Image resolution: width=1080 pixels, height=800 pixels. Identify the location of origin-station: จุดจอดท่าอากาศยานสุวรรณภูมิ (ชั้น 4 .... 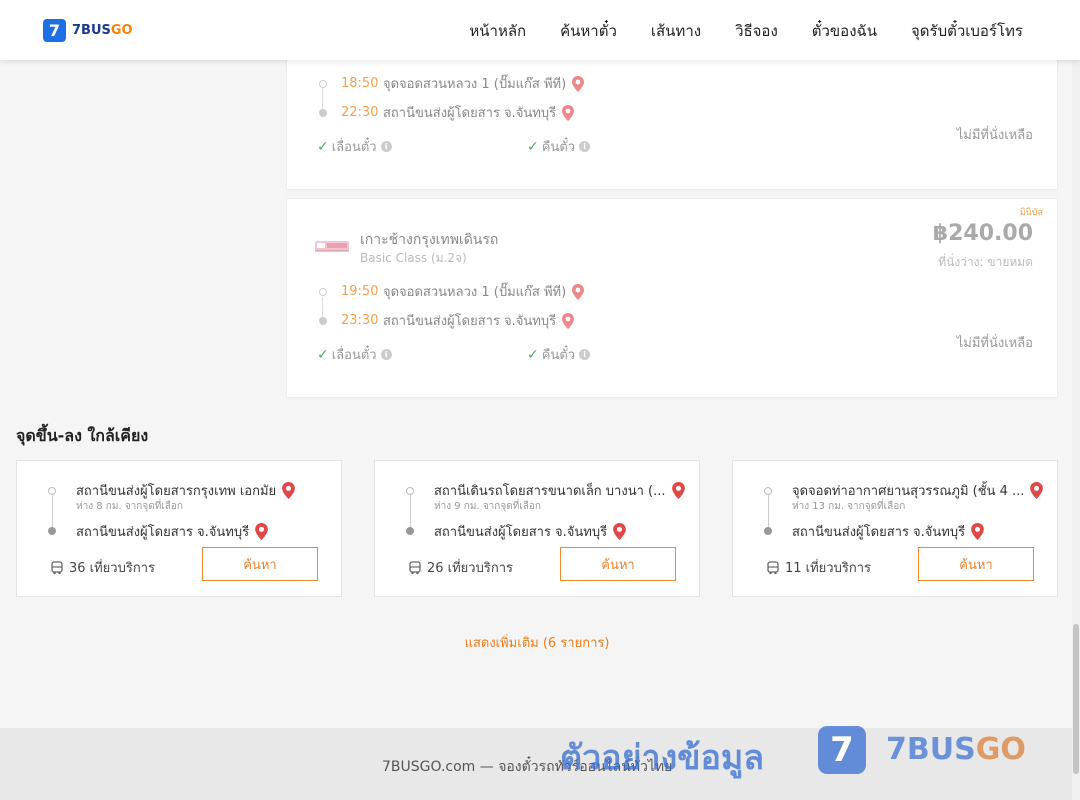
(918, 490).